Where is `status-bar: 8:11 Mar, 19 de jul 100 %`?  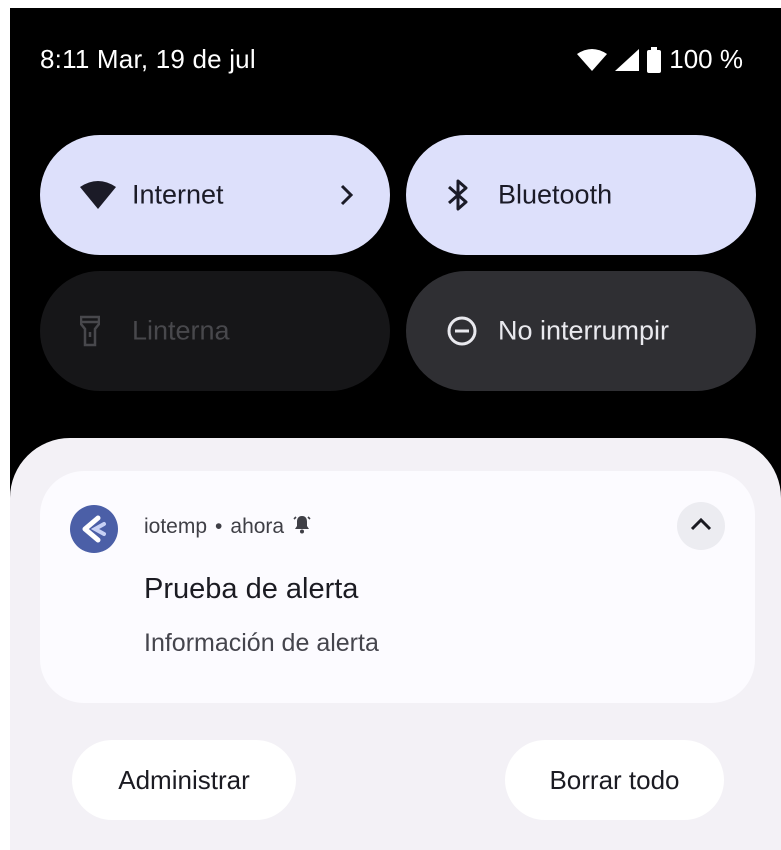
status-bar: 8:11 Mar, 19 de jul 100 % is located at coordinates (395, 58).